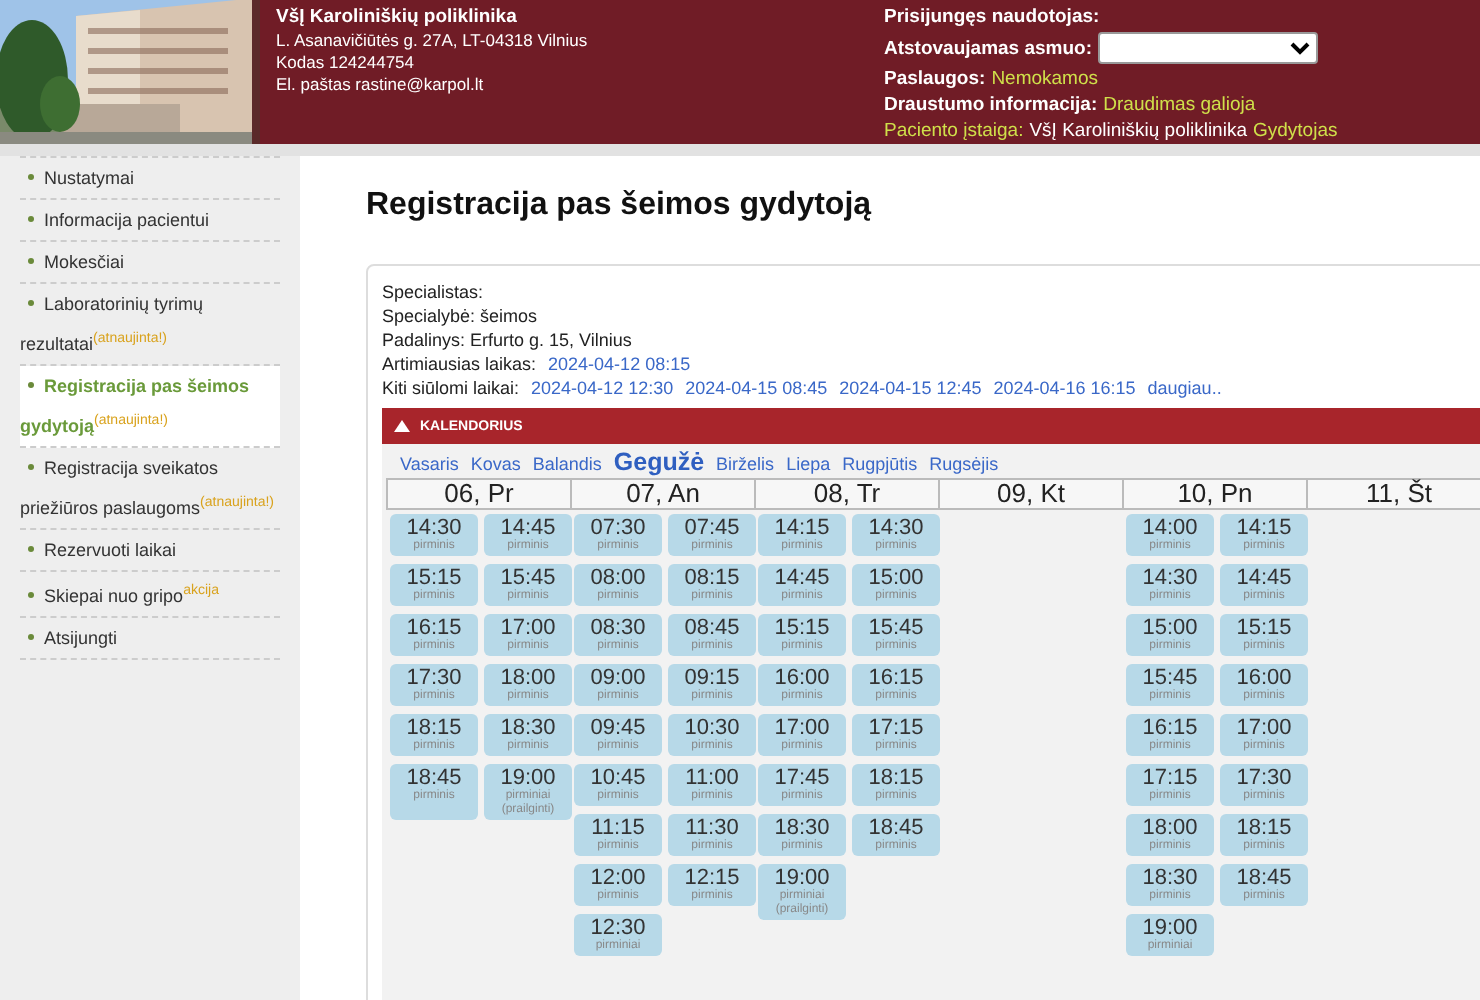  Describe the element at coordinates (808, 464) in the screenshot. I see `month-tab: Liepa` at that location.